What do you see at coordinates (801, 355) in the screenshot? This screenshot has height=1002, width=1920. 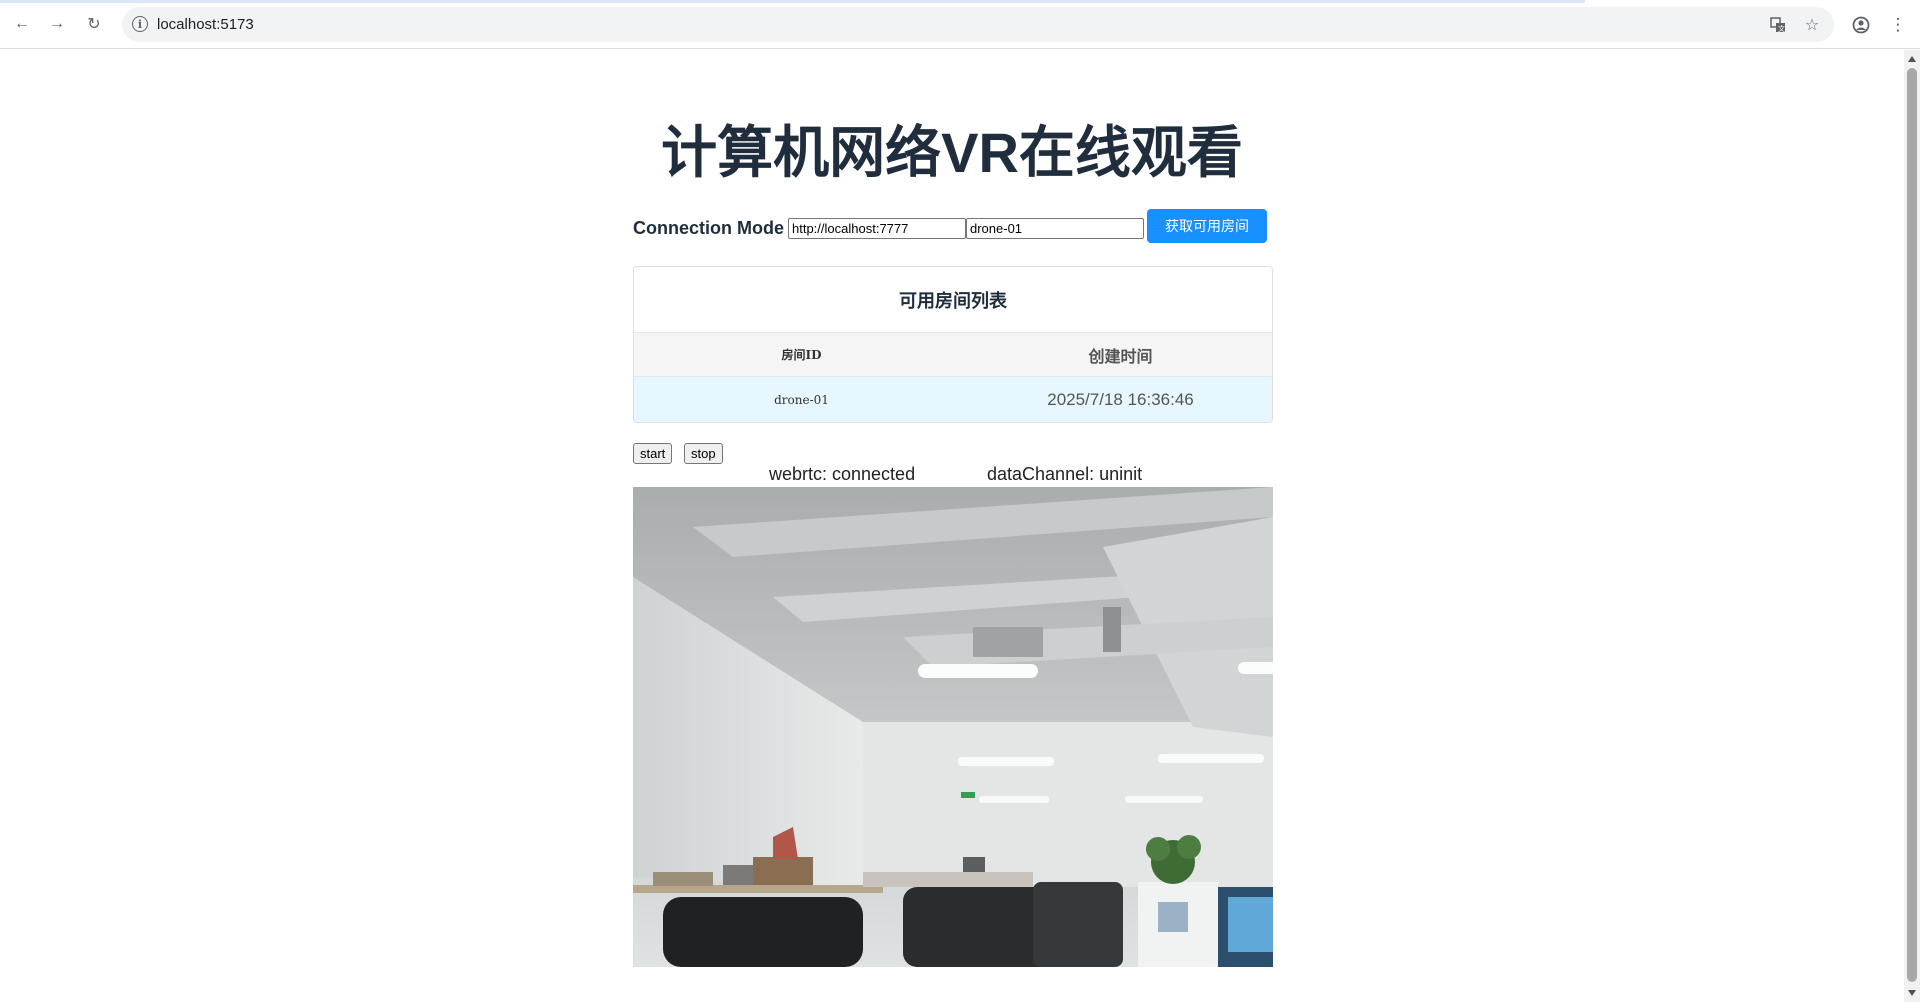 I see `column-header-room-id: 房间ID` at bounding box center [801, 355].